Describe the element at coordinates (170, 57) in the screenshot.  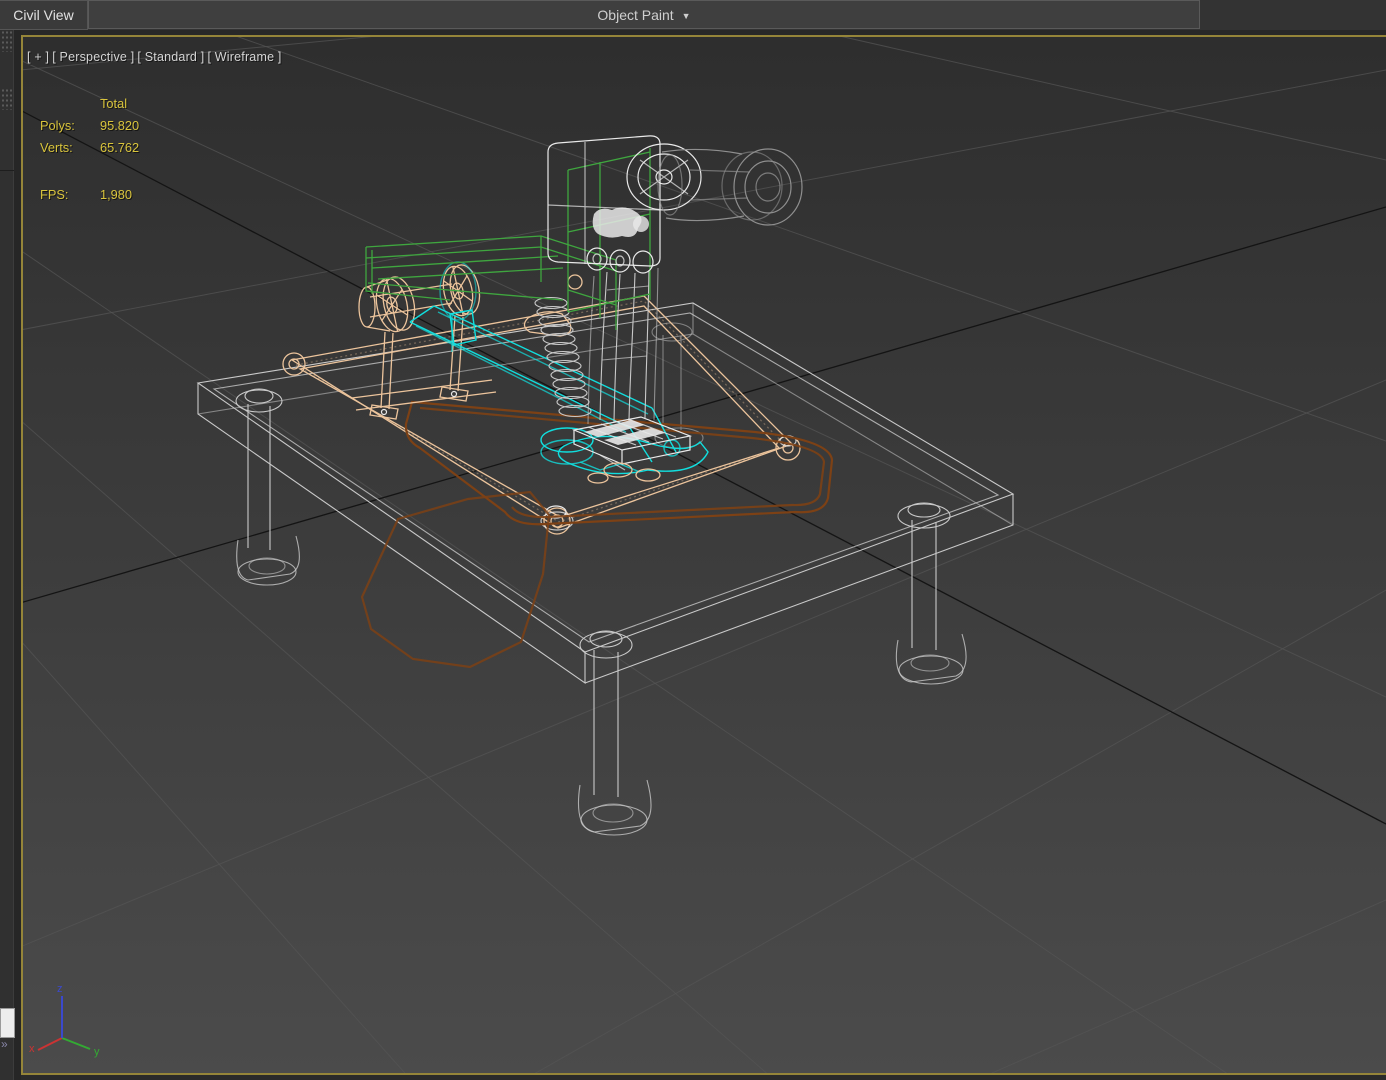
I see `viewport-render-preset-menu: [ Standard ]` at that location.